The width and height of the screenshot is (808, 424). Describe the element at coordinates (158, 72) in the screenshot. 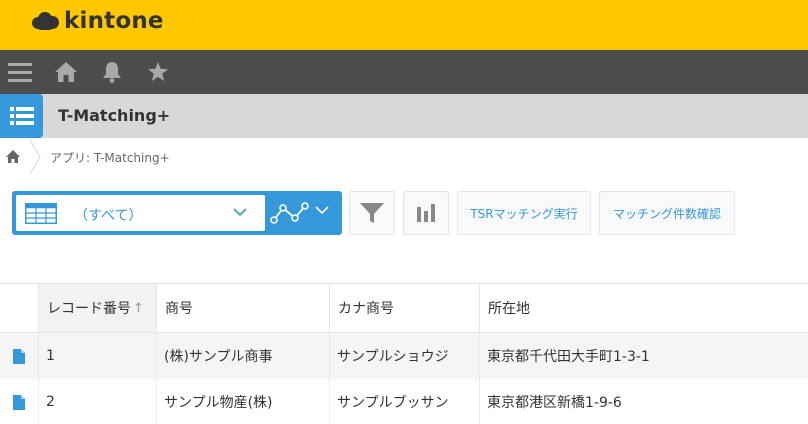

I see `star-icon` at that location.